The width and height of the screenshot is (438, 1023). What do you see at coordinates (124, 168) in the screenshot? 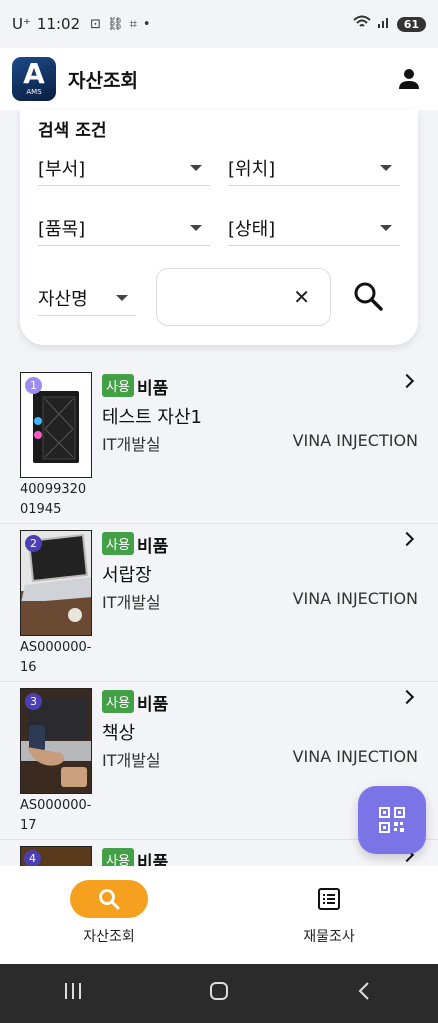
I see `department-select: [부서]` at bounding box center [124, 168].